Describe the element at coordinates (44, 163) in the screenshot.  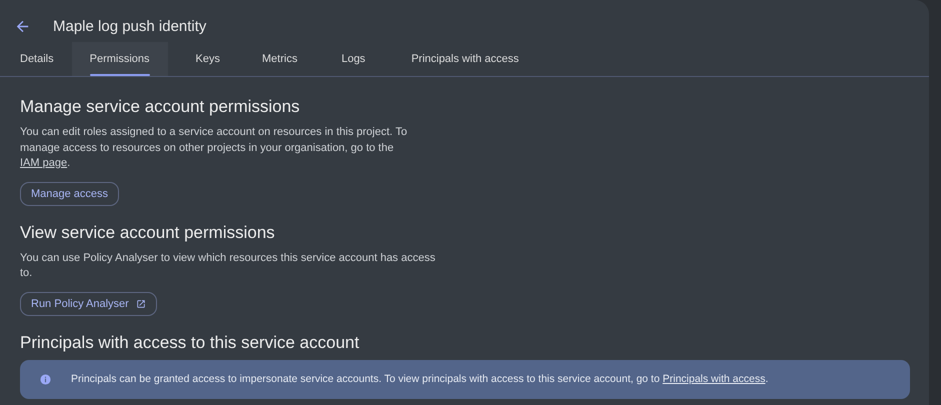
I see `iam-page-link: IAM page` at that location.